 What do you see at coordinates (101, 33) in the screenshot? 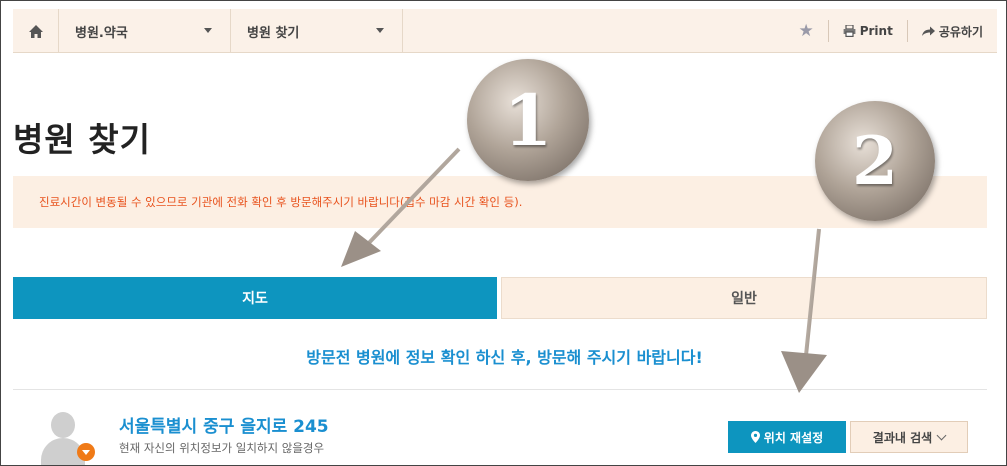
I see `category-dropdown-label: 병원.약국` at bounding box center [101, 33].